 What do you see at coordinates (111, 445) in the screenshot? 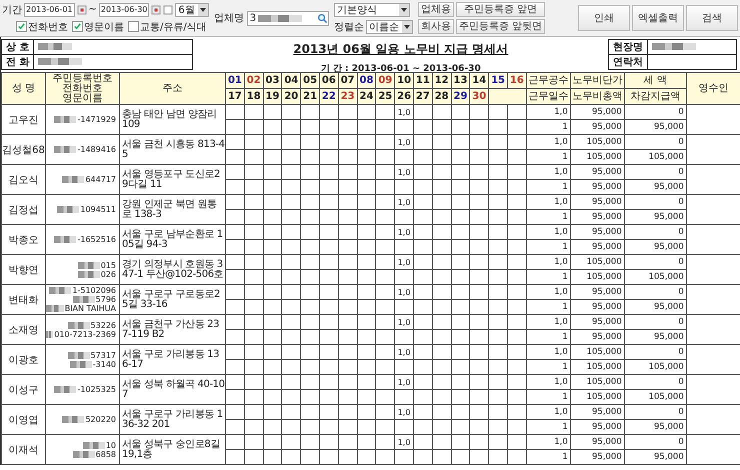
I see `id-cell: 10` at bounding box center [111, 445].